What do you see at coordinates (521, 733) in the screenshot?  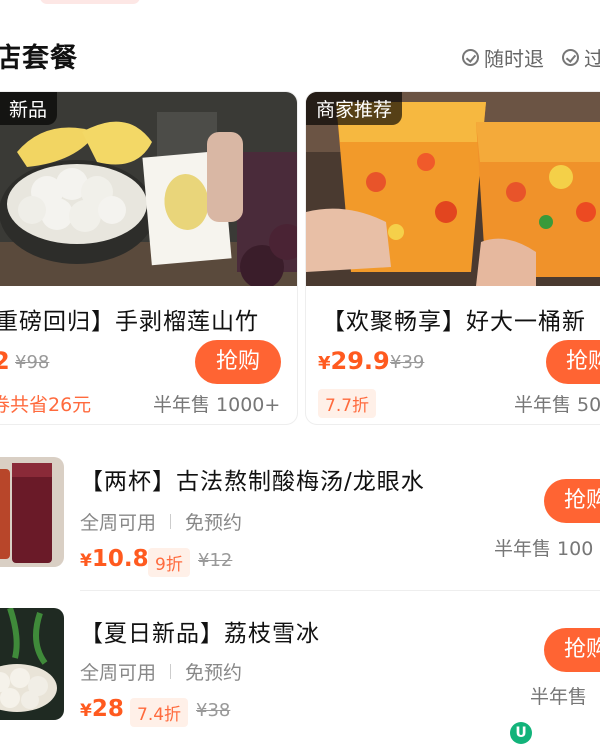 I see `app-logo-icon: U` at bounding box center [521, 733].